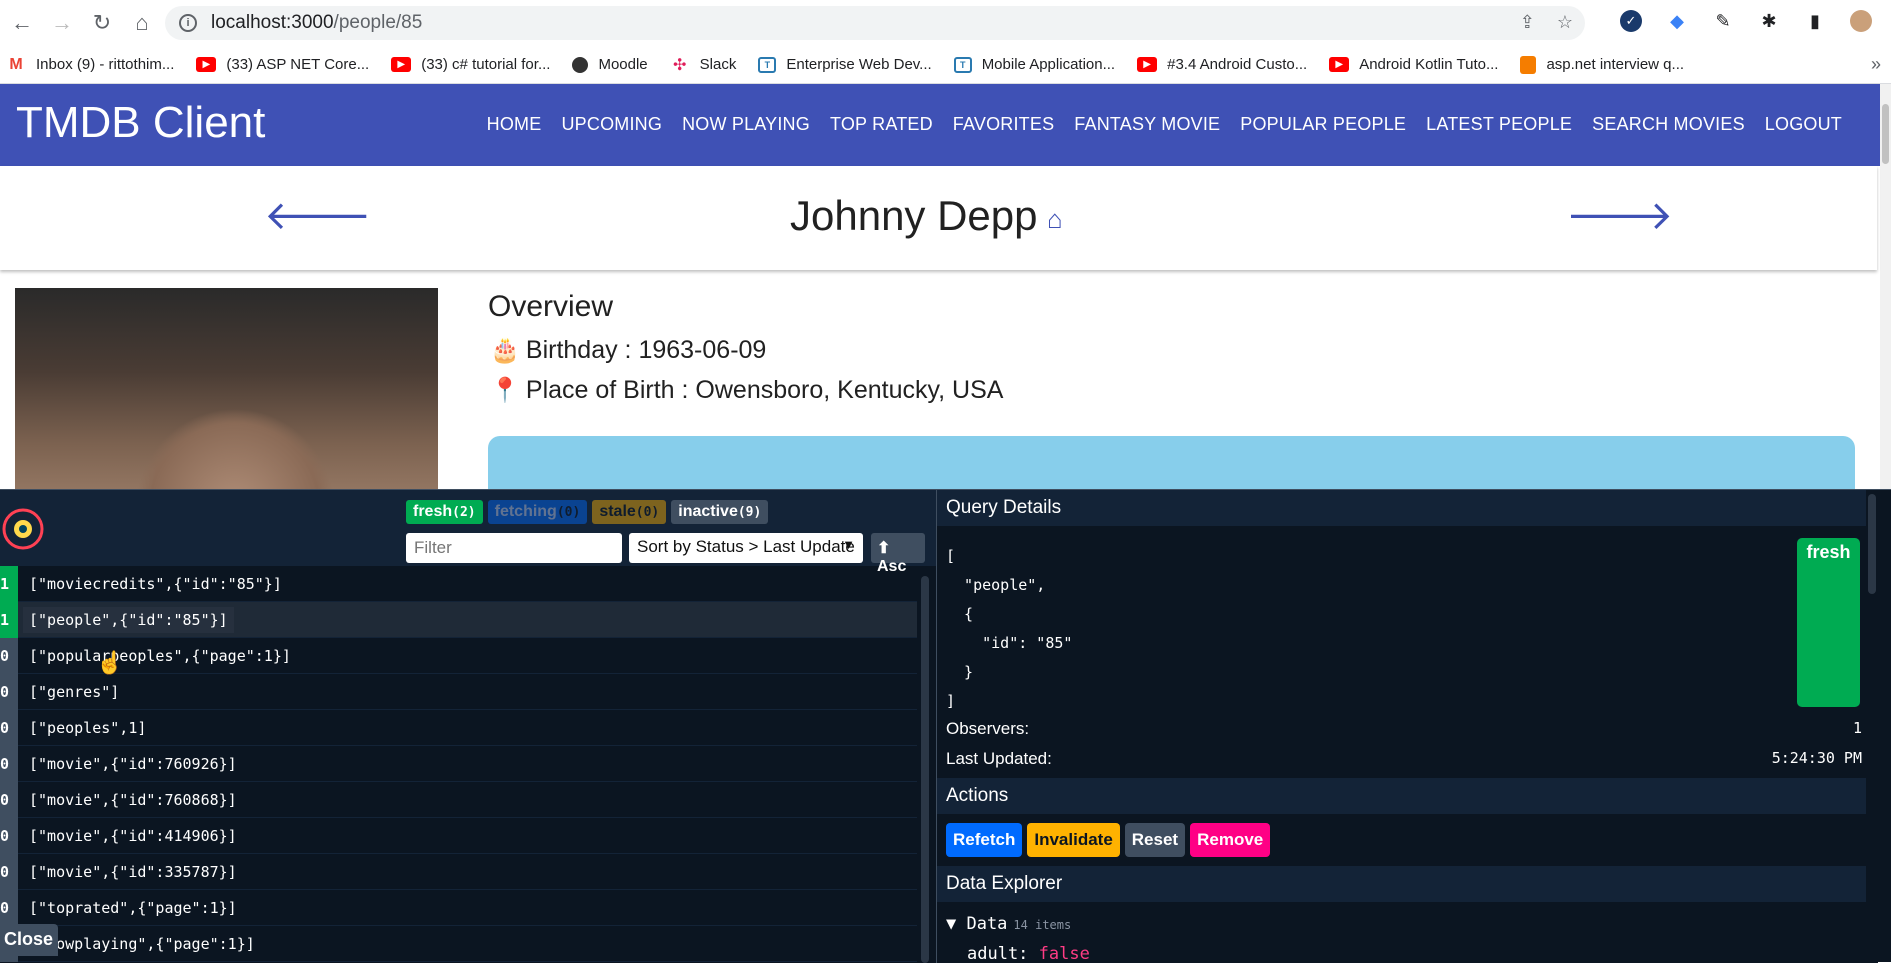 The image size is (1891, 964). I want to click on invalidate-button: Invalidate, so click(1073, 840).